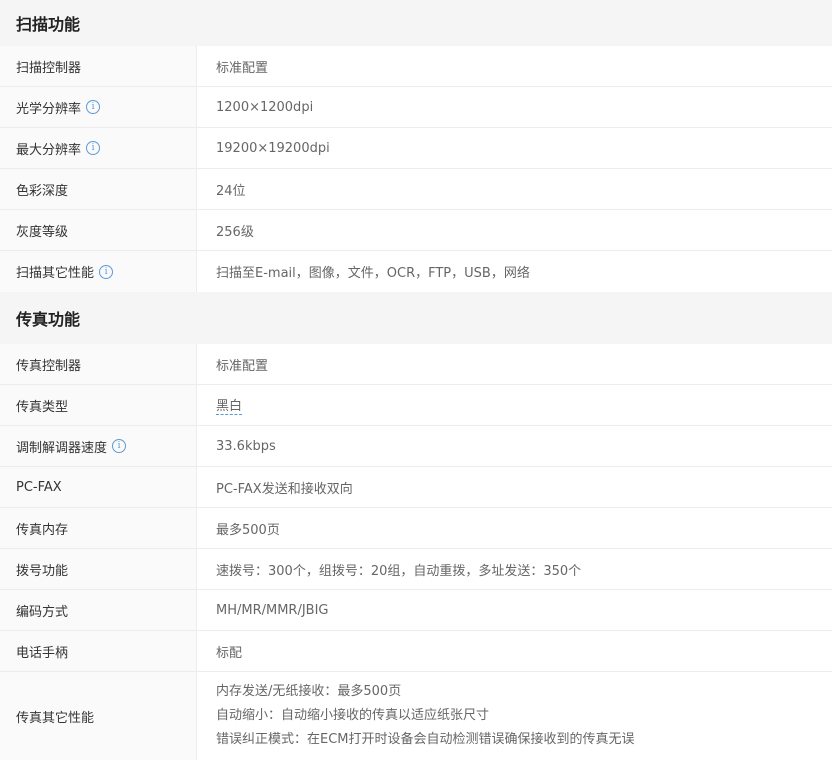 The width and height of the screenshot is (832, 760). What do you see at coordinates (416, 23) in the screenshot?
I see `section-header-scan: 扫描功能` at bounding box center [416, 23].